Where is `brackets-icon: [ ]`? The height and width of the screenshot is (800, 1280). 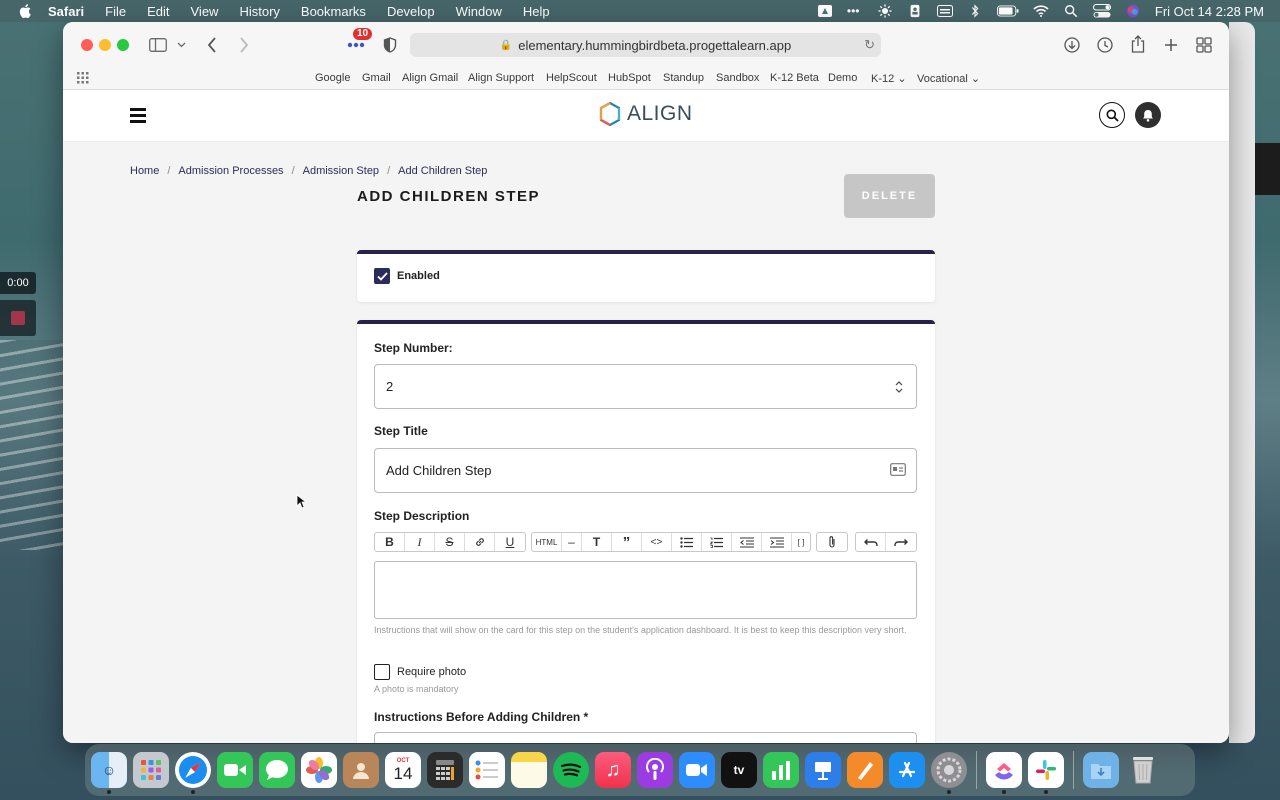 brackets-icon: [ ] is located at coordinates (801, 542).